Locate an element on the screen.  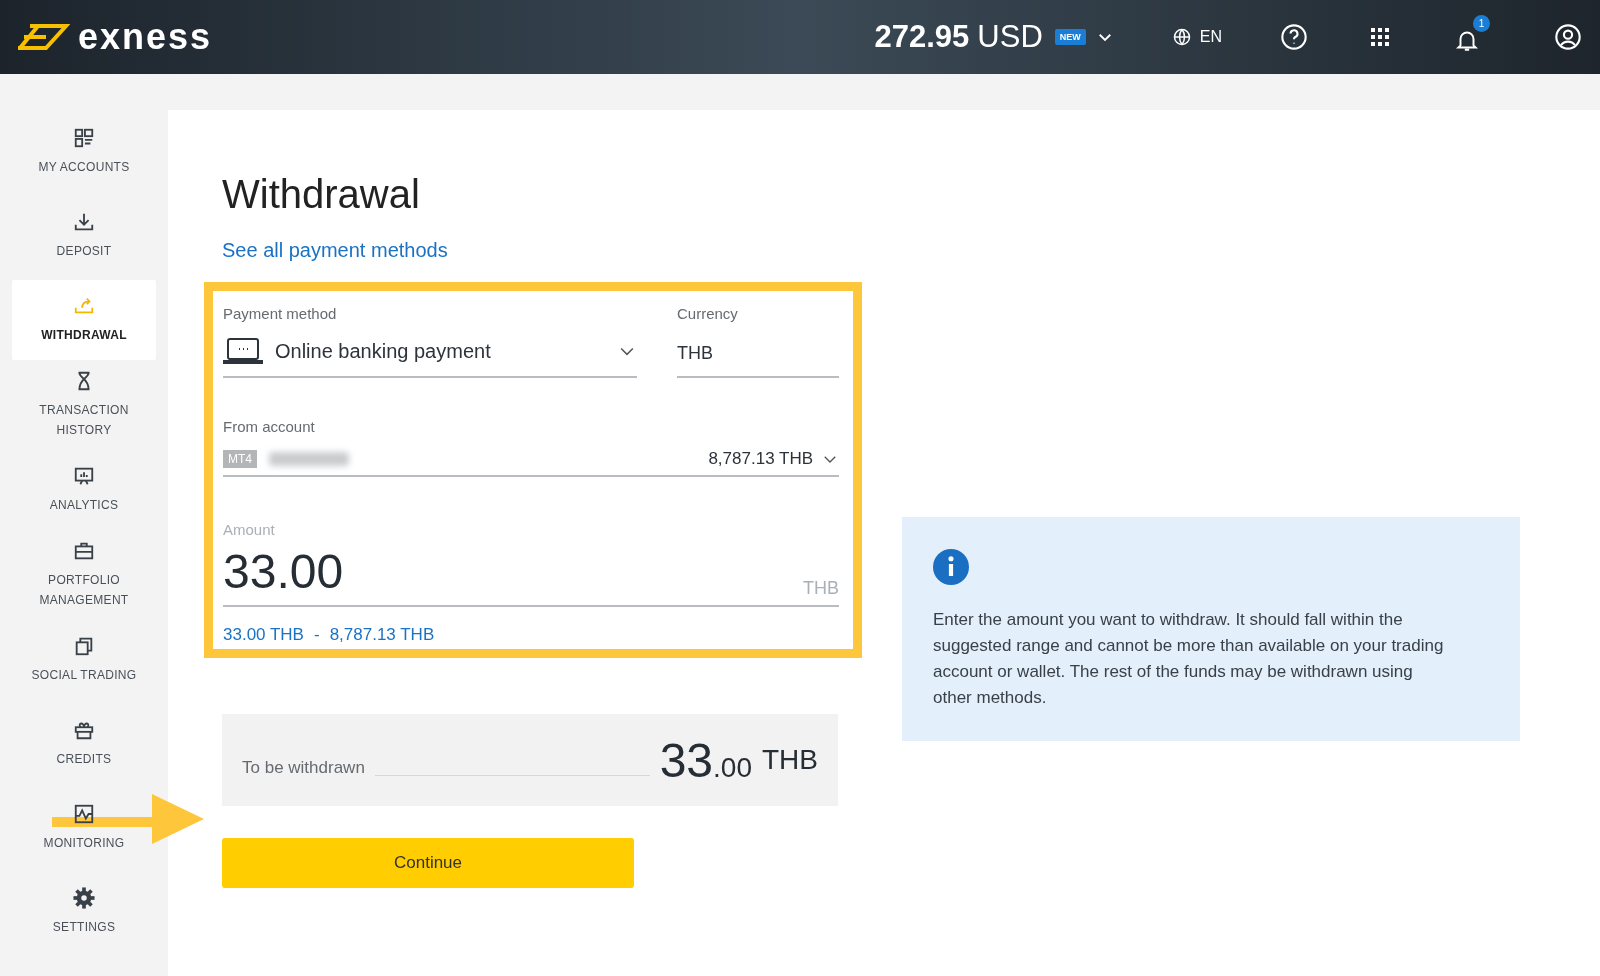
payment-methods-link: See all payment methods is located at coordinates (542, 250).